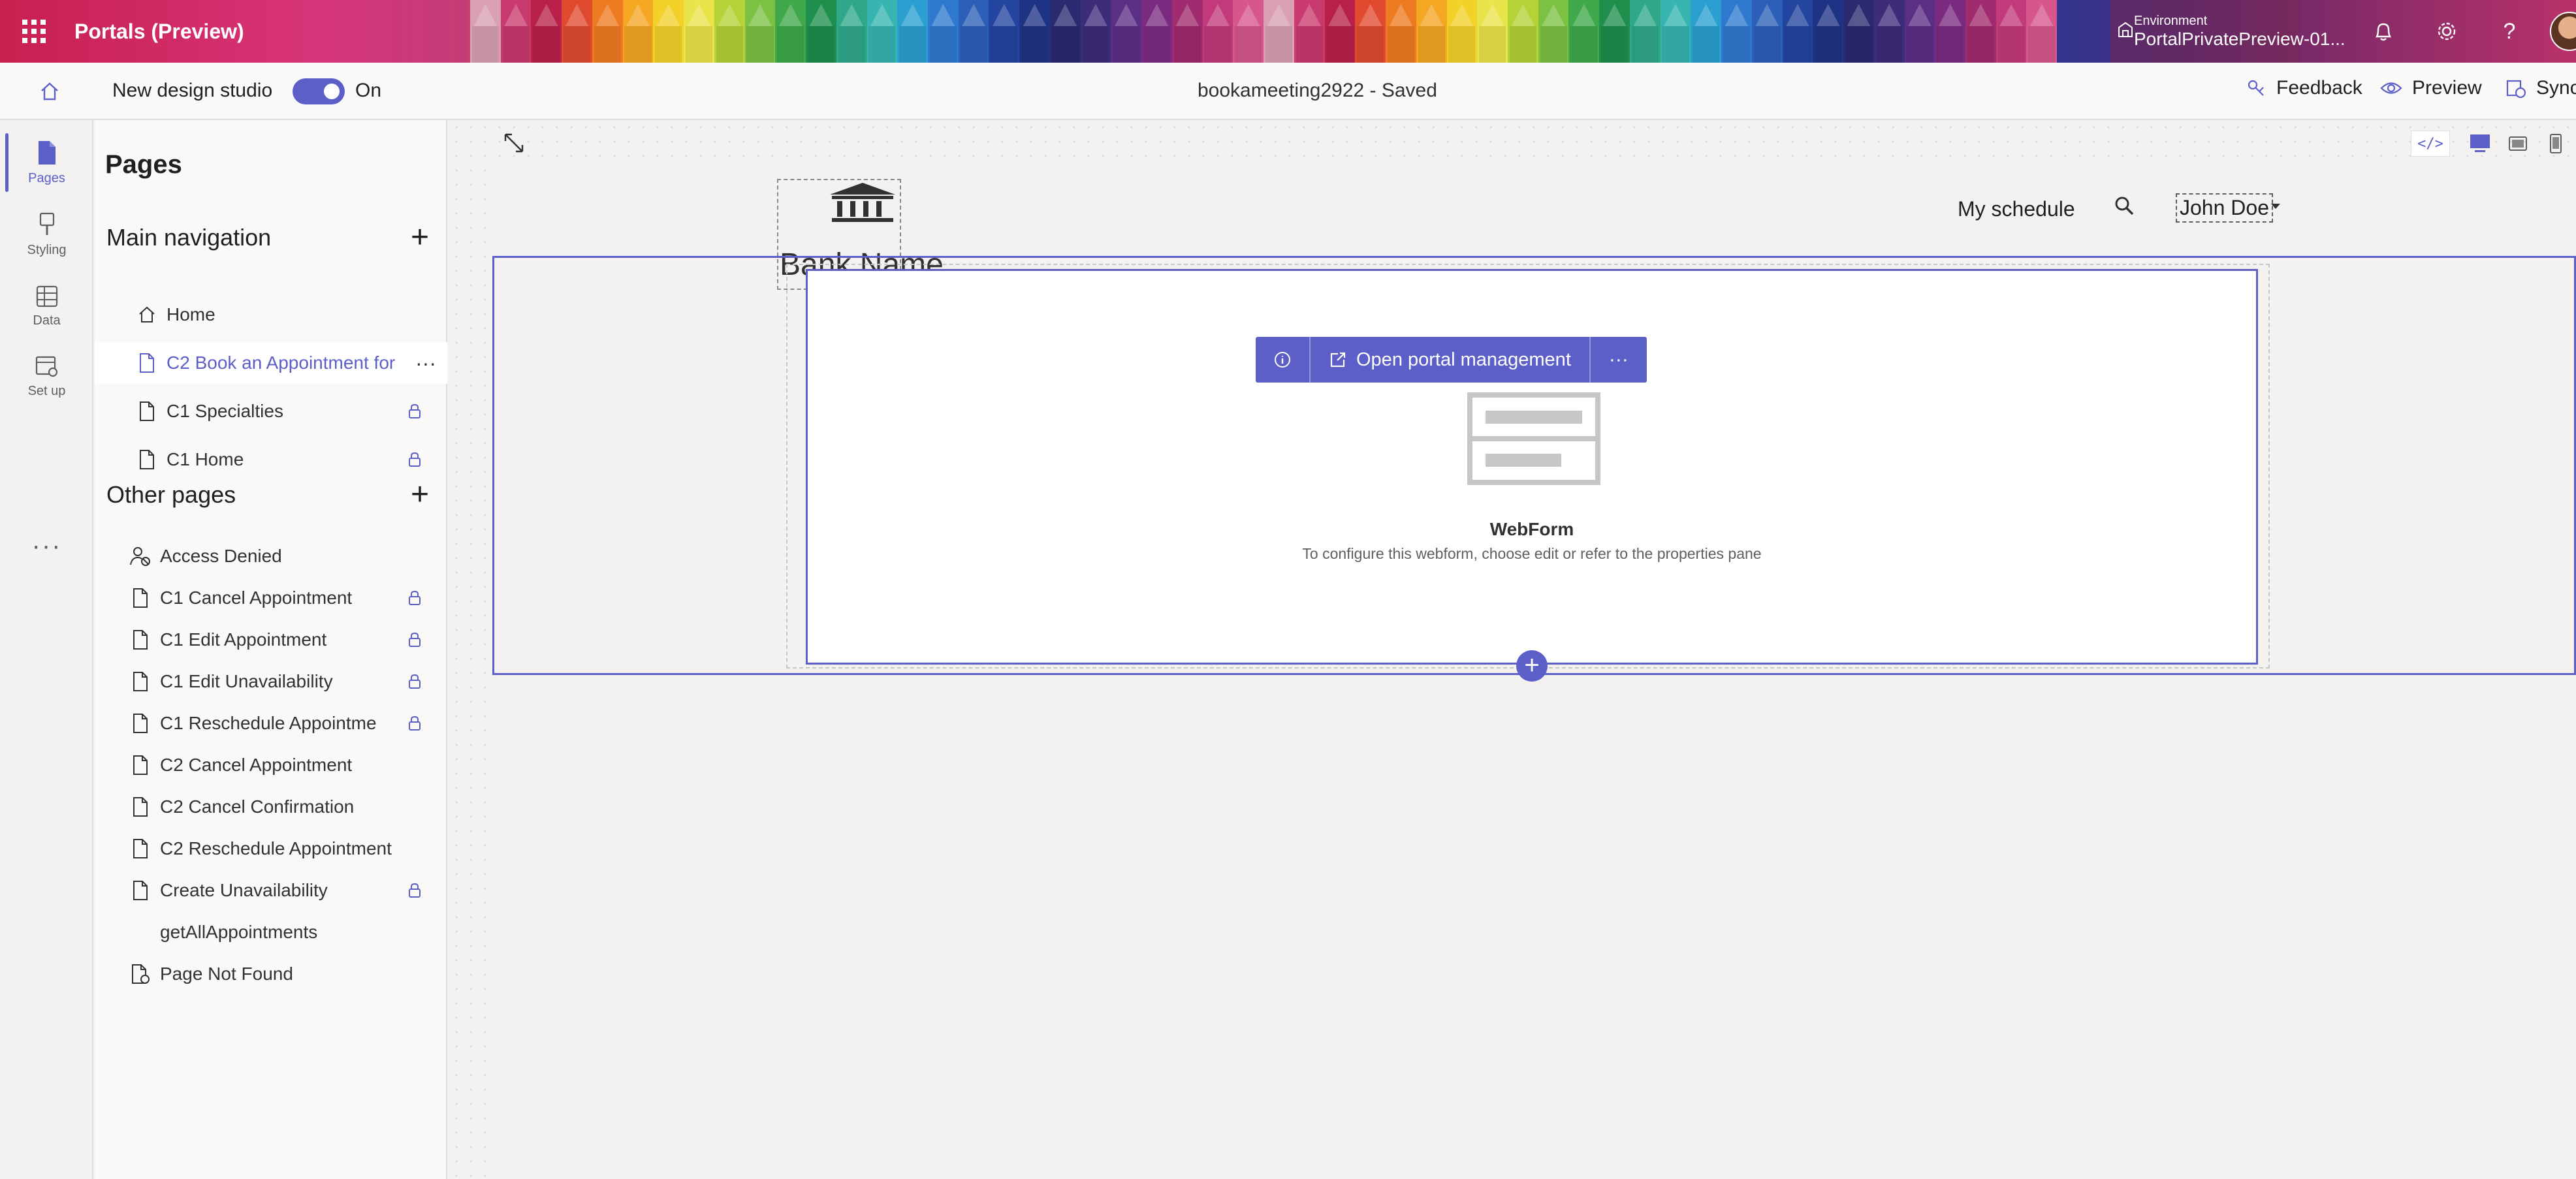 This screenshot has height=1179, width=2576. I want to click on site-search-button, so click(2124, 207).